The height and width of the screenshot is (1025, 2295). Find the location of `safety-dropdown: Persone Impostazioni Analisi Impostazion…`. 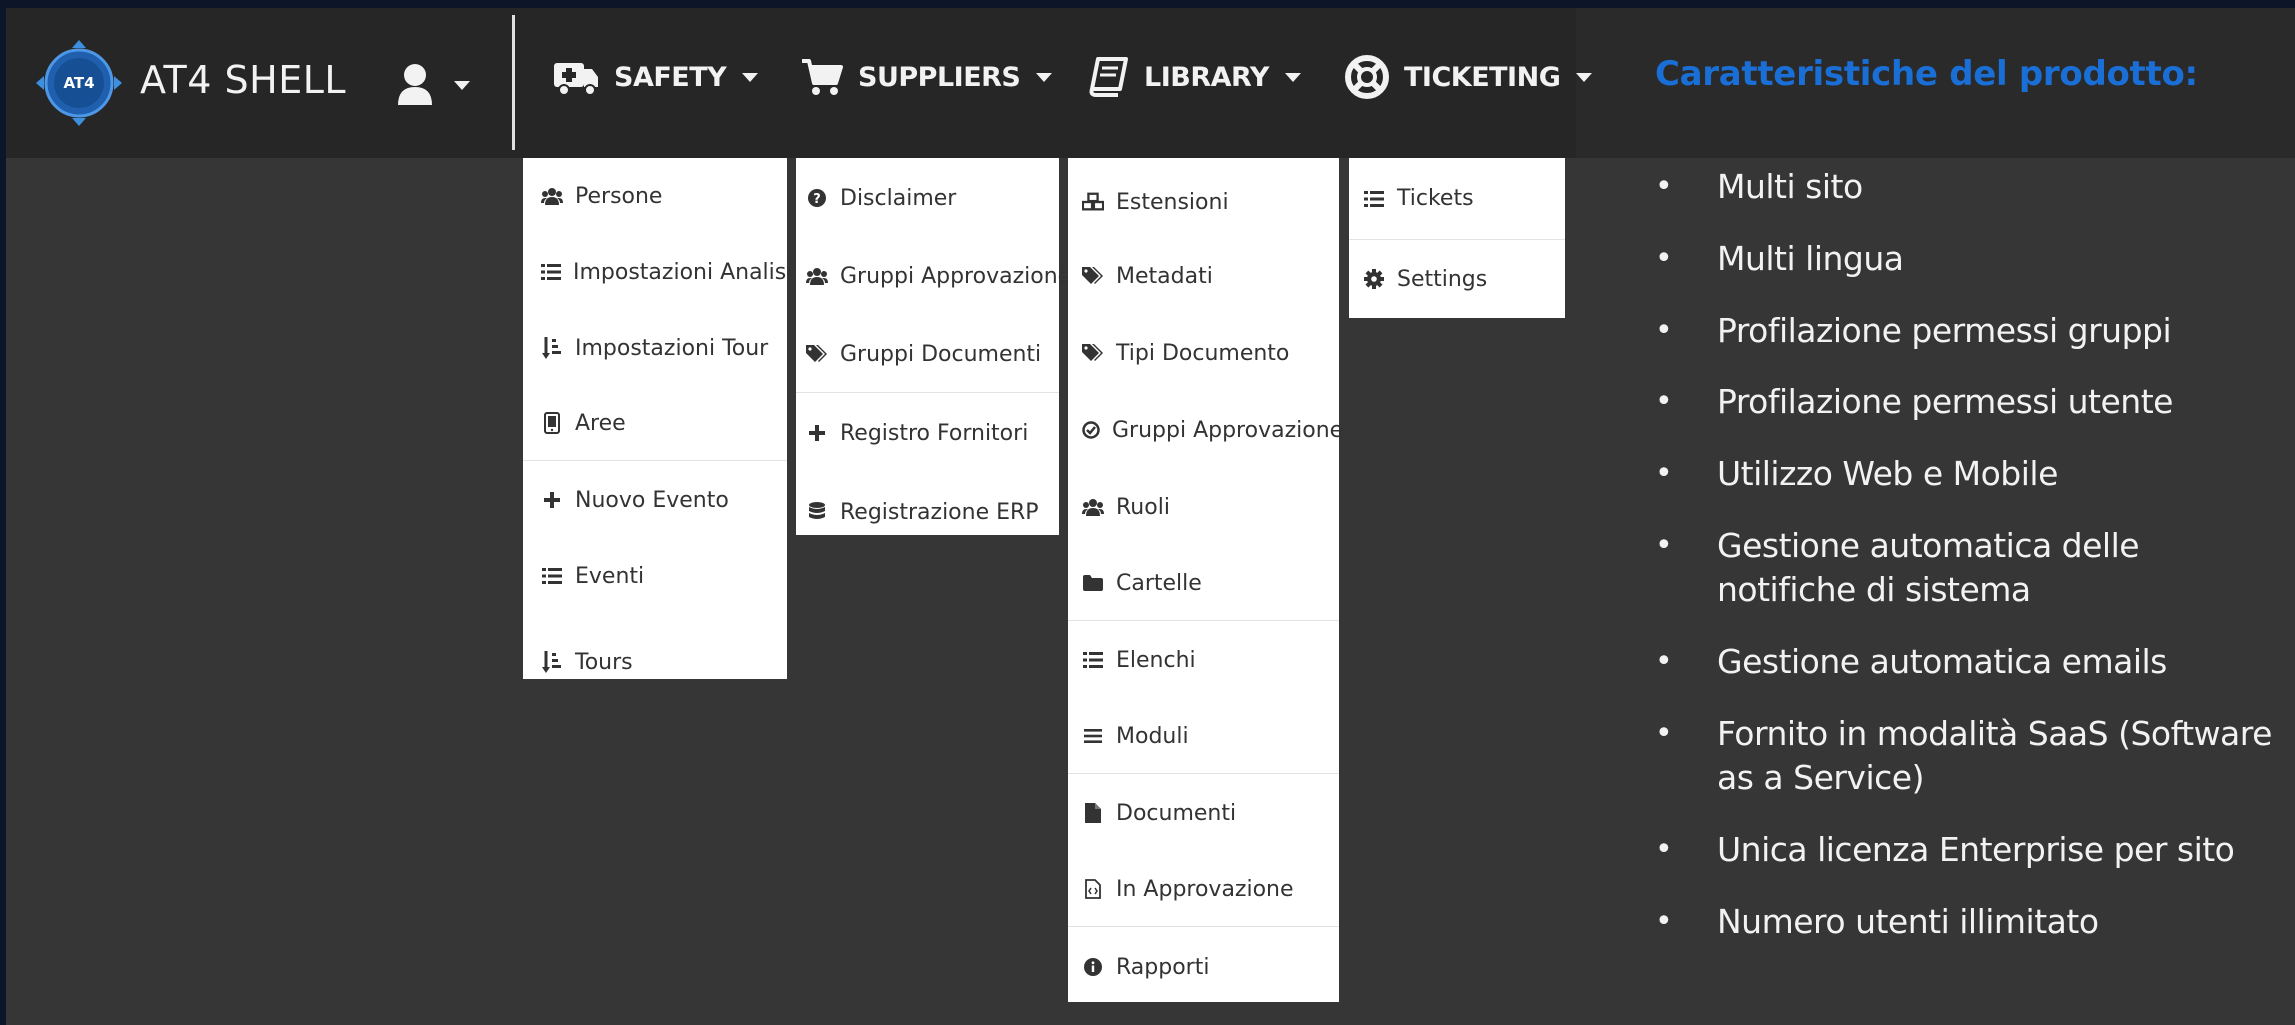

safety-dropdown: Persone Impostazioni Analisi Impostazion… is located at coordinates (657, 418).